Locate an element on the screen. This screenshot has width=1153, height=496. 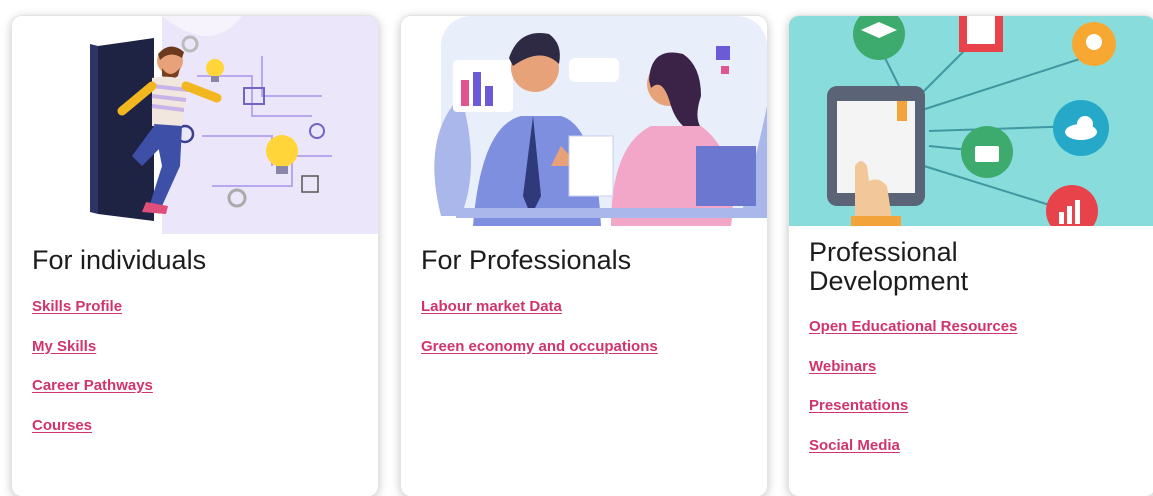
link-social-media: Social Media is located at coordinates (854, 445).